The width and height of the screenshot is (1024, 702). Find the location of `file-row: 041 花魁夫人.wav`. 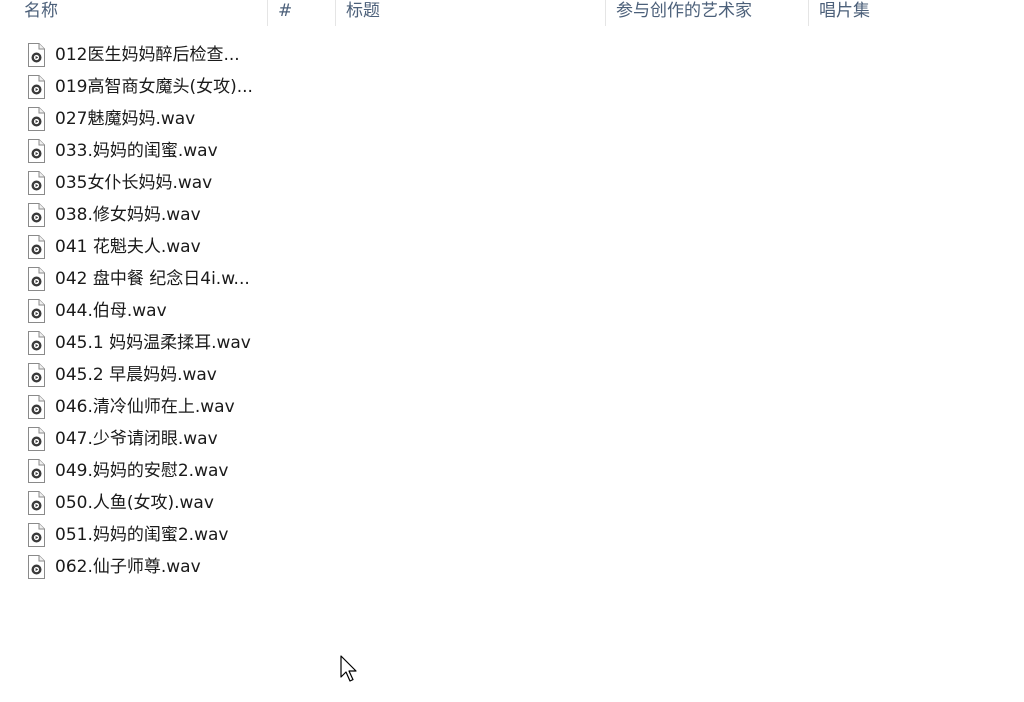

file-row: 041 花魁夫人.wav is located at coordinates (146, 247).